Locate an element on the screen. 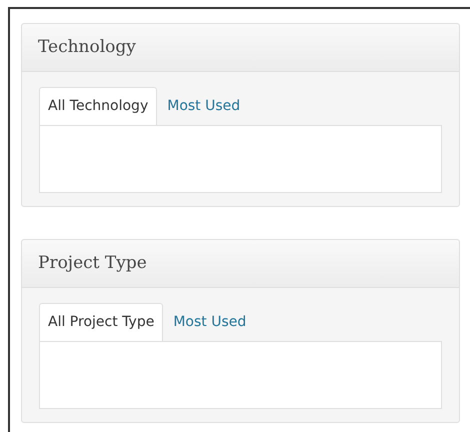 This screenshot has width=470, height=432. tab: All Project Type is located at coordinates (101, 322).